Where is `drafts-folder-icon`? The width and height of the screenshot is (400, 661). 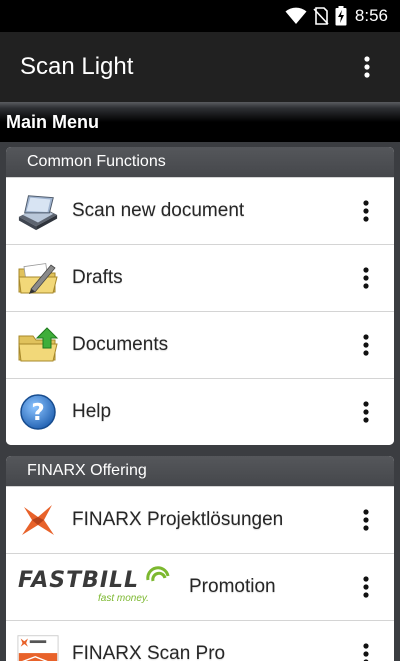 drafts-folder-icon is located at coordinates (38, 278).